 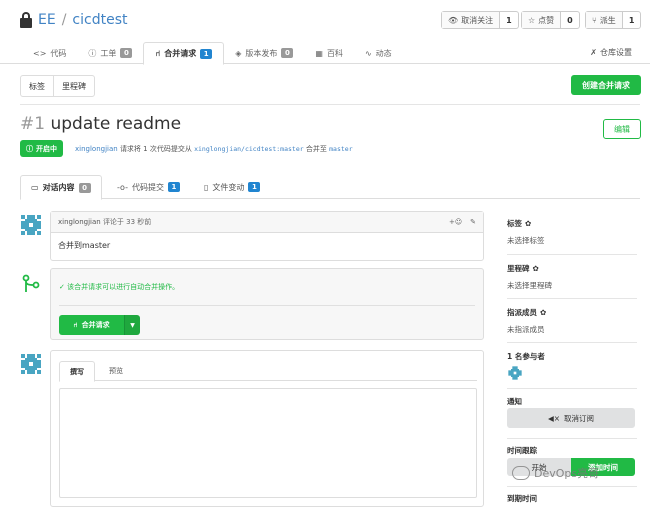 I want to click on tab-pull-requests-label: 合并请求, so click(x=180, y=53).